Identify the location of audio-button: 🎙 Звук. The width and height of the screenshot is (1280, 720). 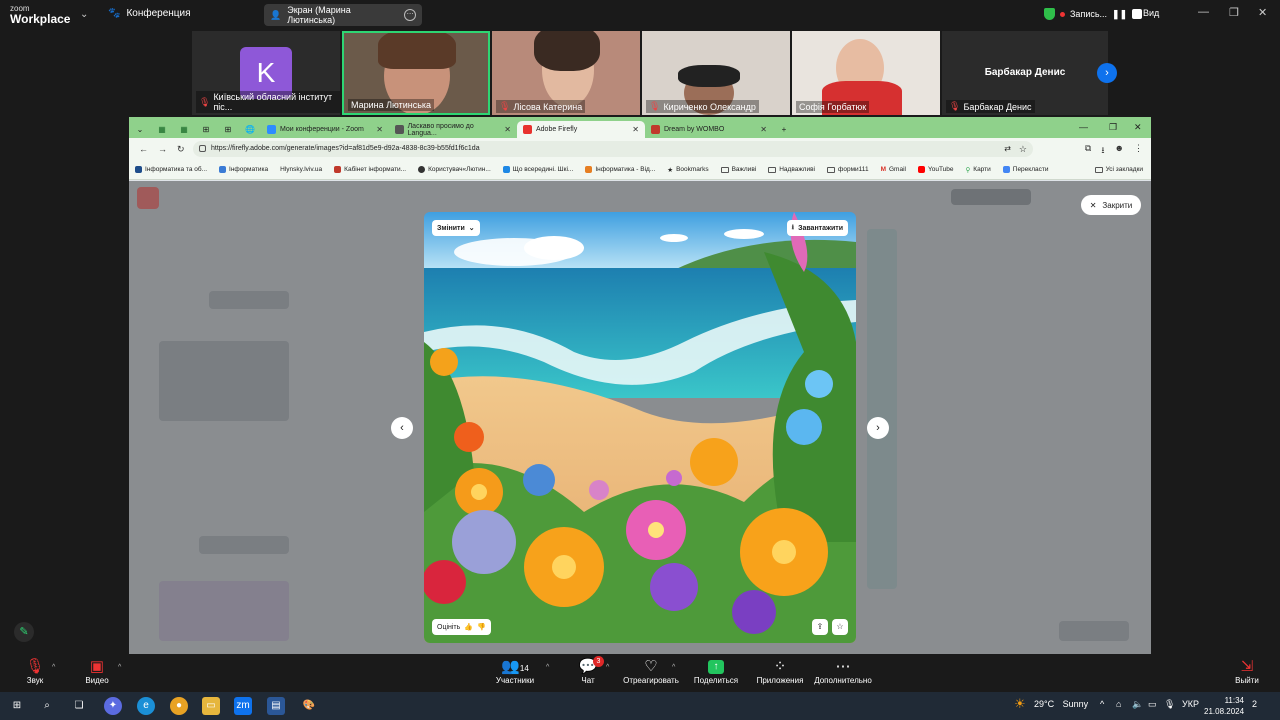
(35, 671).